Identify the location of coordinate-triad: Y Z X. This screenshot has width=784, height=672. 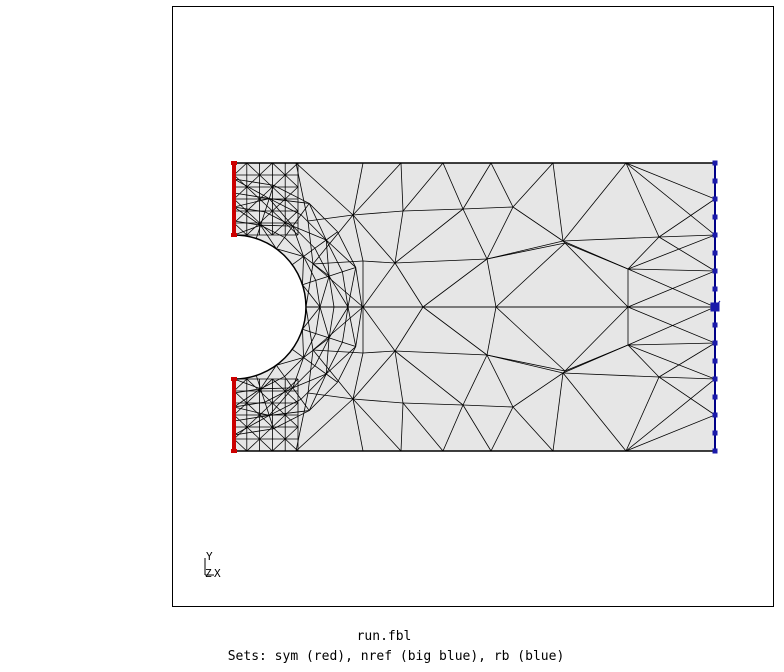
(212, 565).